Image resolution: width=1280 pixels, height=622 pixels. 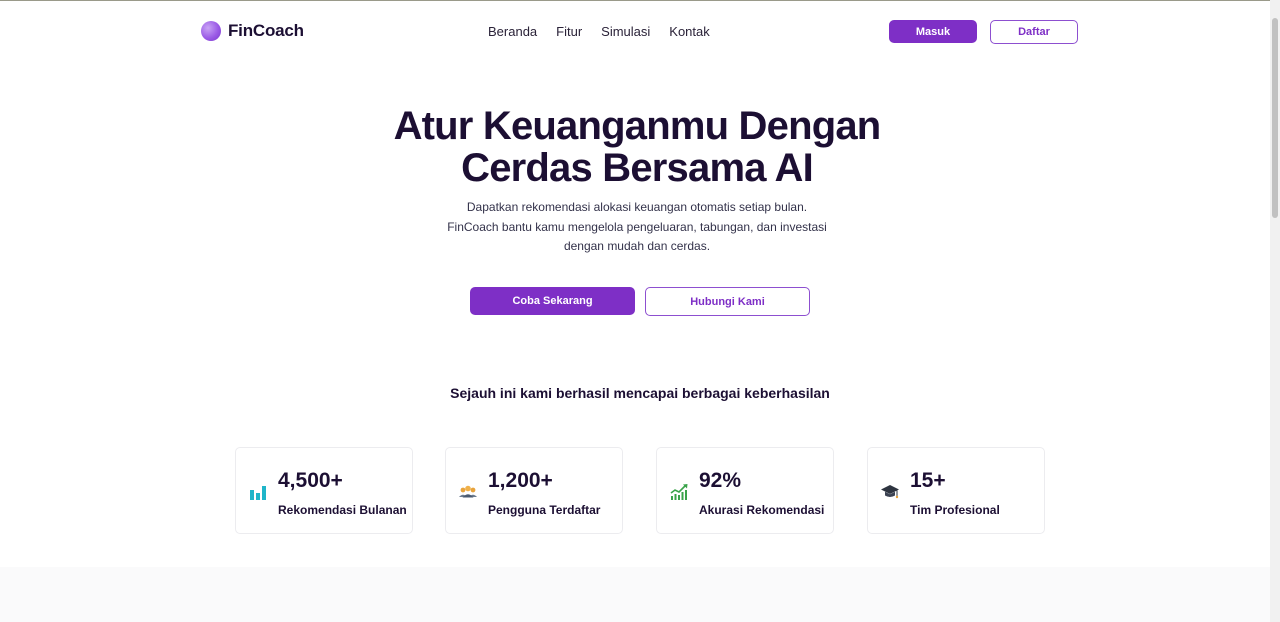 I want to click on scrollbar-thumb, so click(x=1275, y=118).